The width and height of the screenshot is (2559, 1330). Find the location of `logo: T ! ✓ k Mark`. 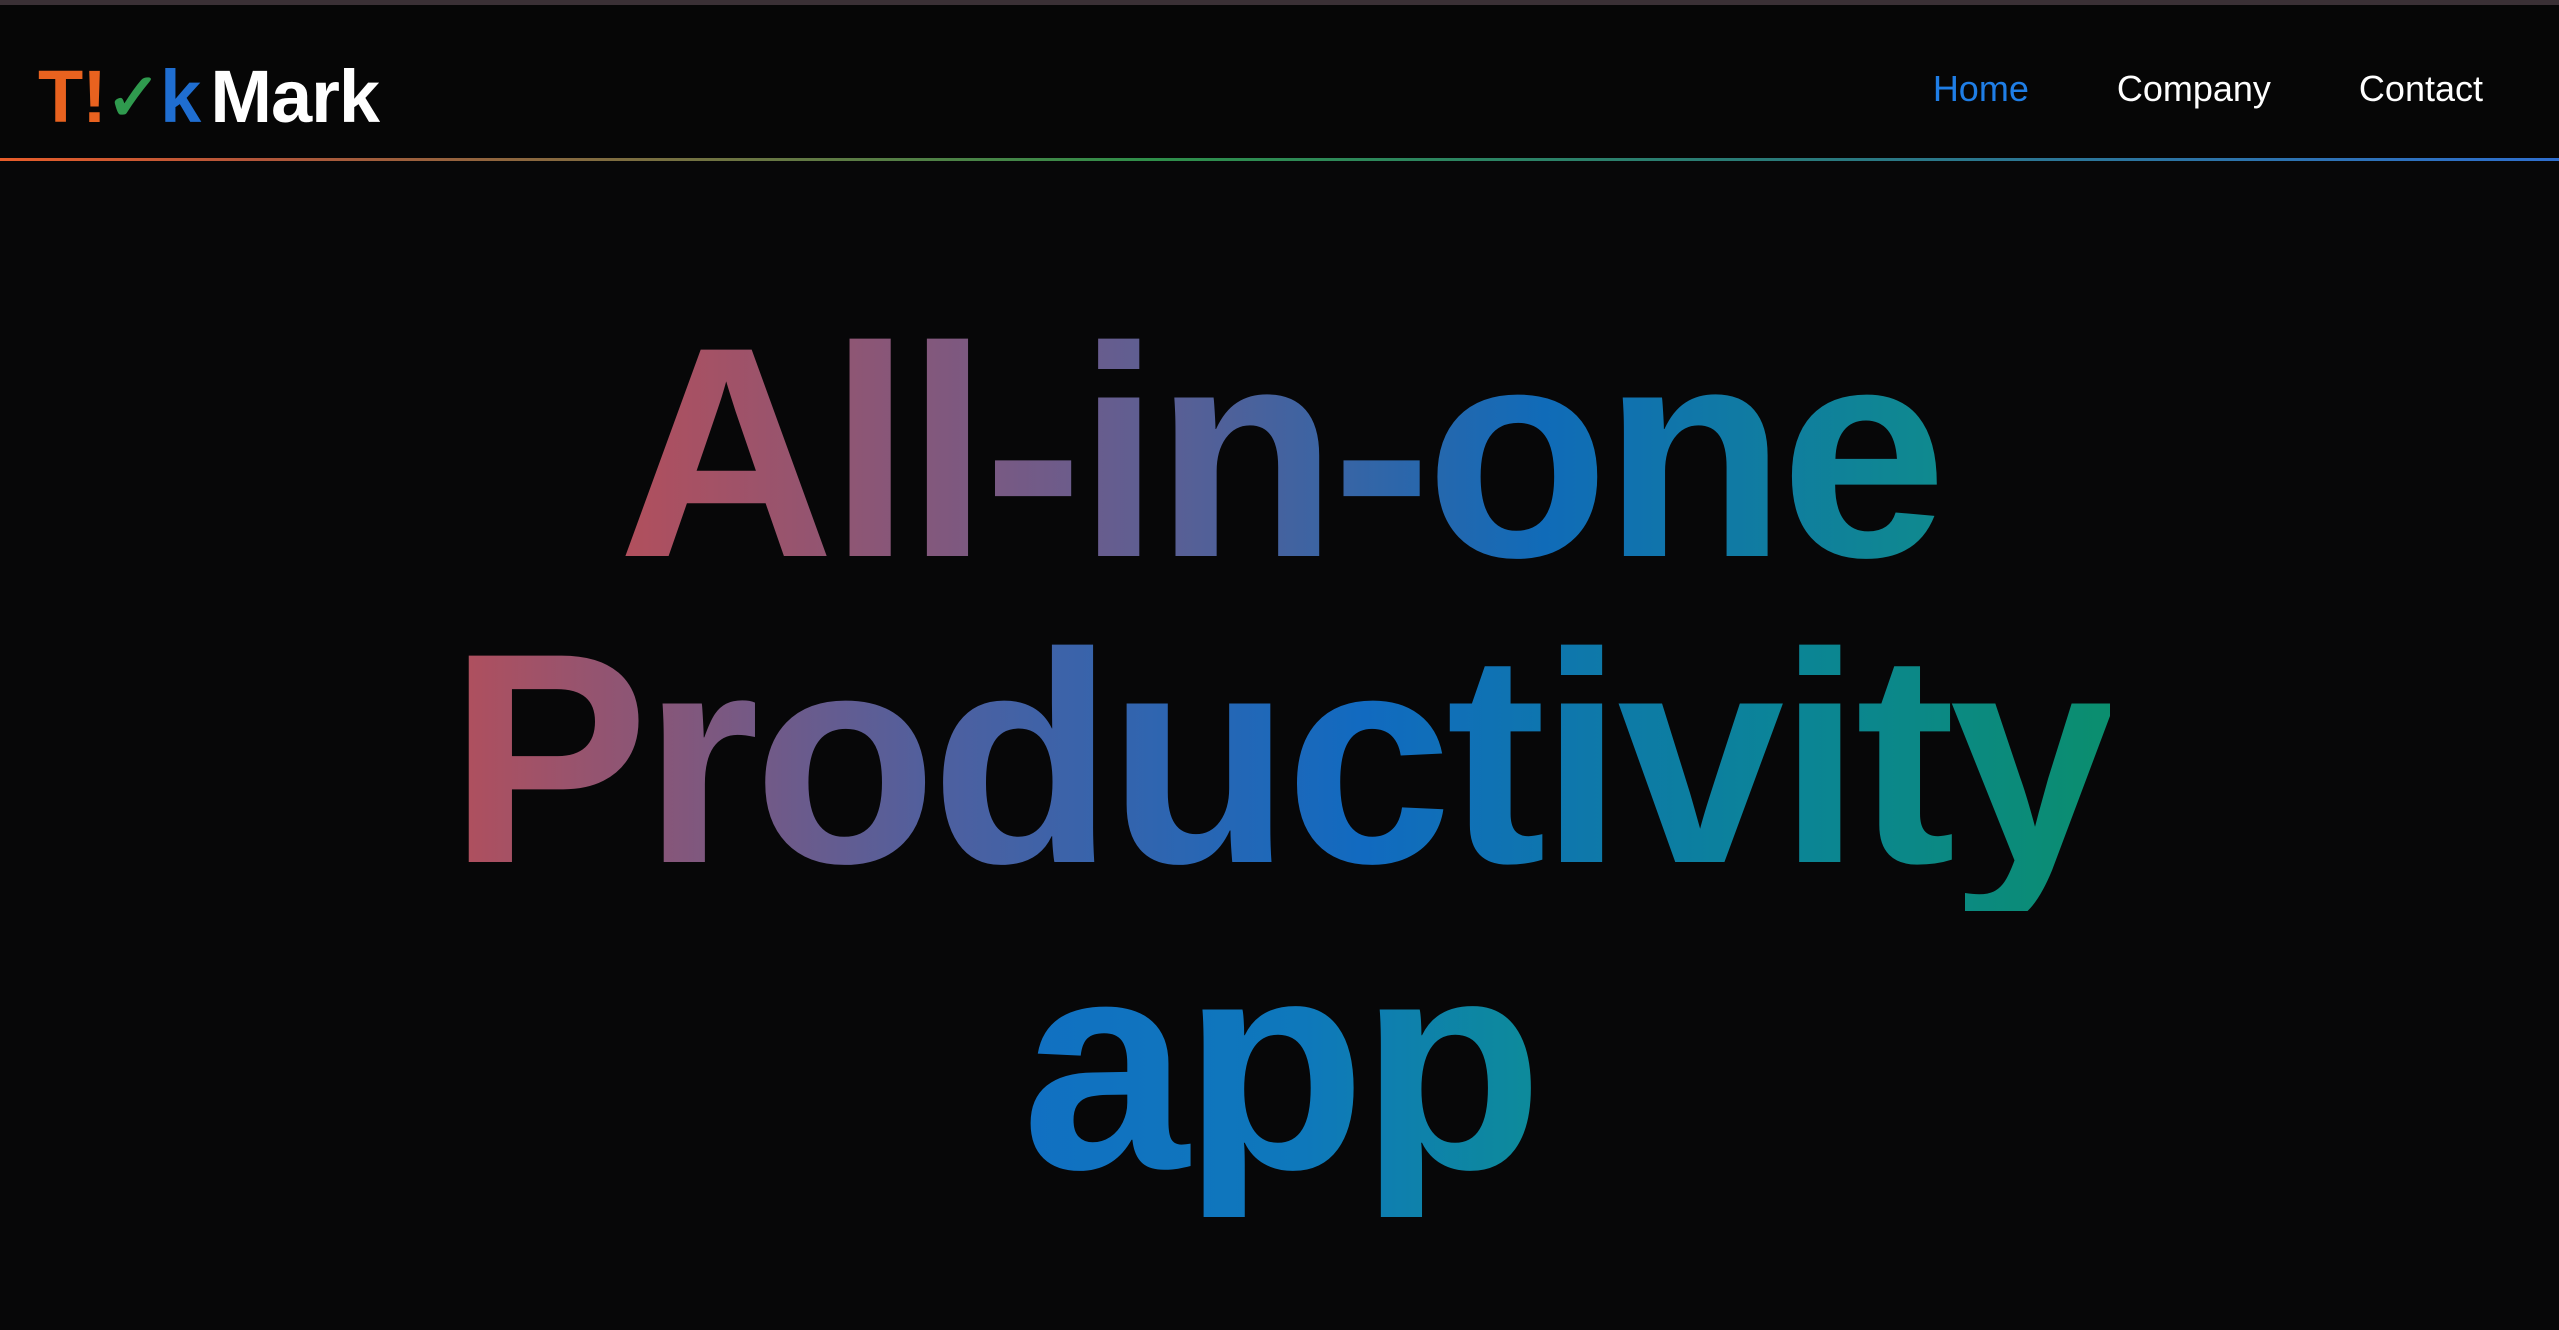

logo: T ! ✓ k Mark is located at coordinates (209, 96).